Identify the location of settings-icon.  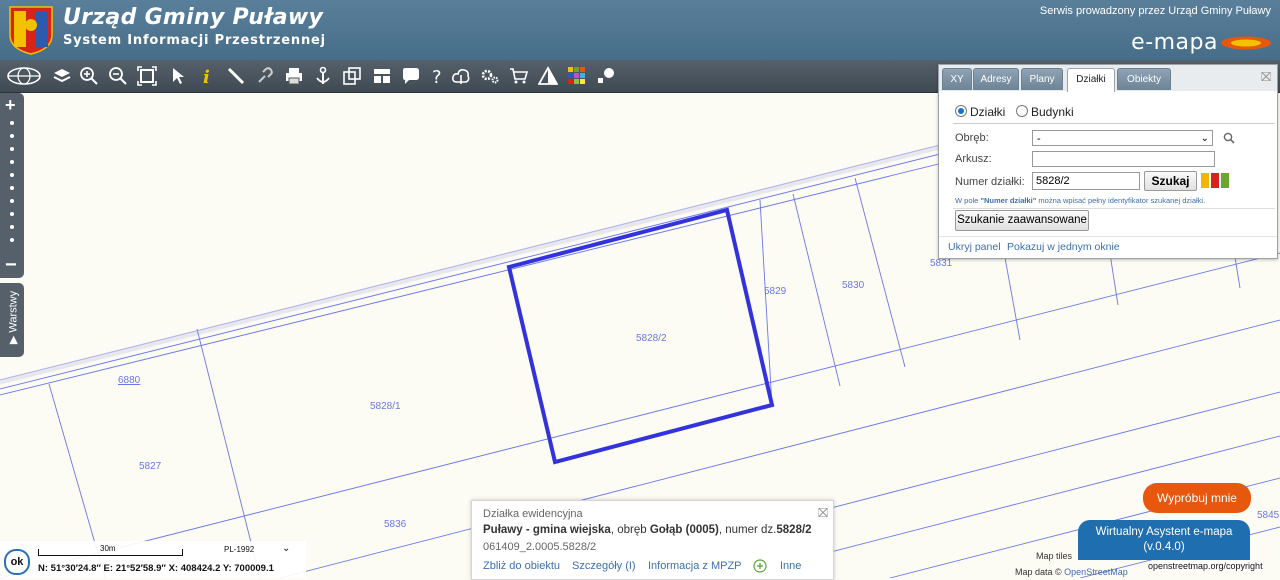
(490, 76).